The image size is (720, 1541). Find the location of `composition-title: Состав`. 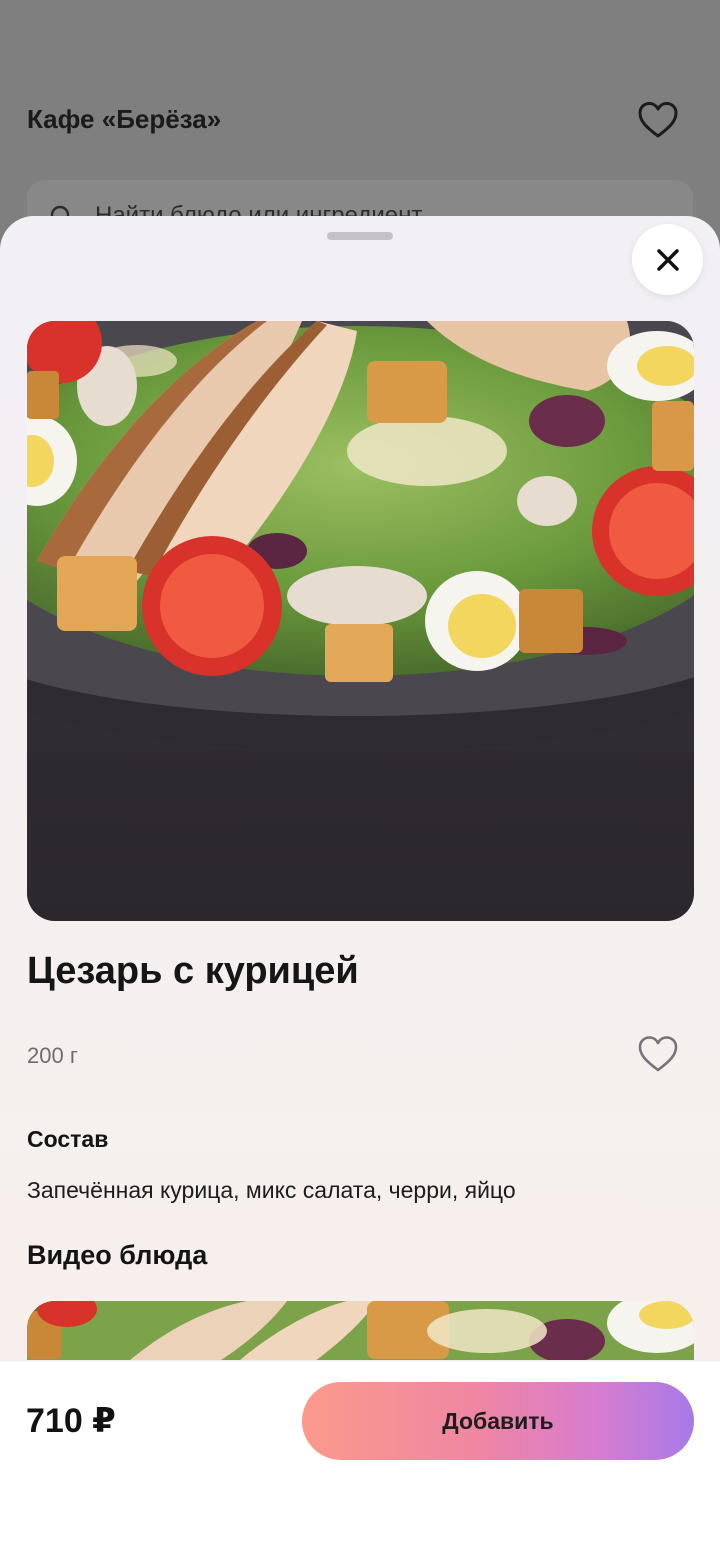

composition-title: Состав is located at coordinates (68, 1139).